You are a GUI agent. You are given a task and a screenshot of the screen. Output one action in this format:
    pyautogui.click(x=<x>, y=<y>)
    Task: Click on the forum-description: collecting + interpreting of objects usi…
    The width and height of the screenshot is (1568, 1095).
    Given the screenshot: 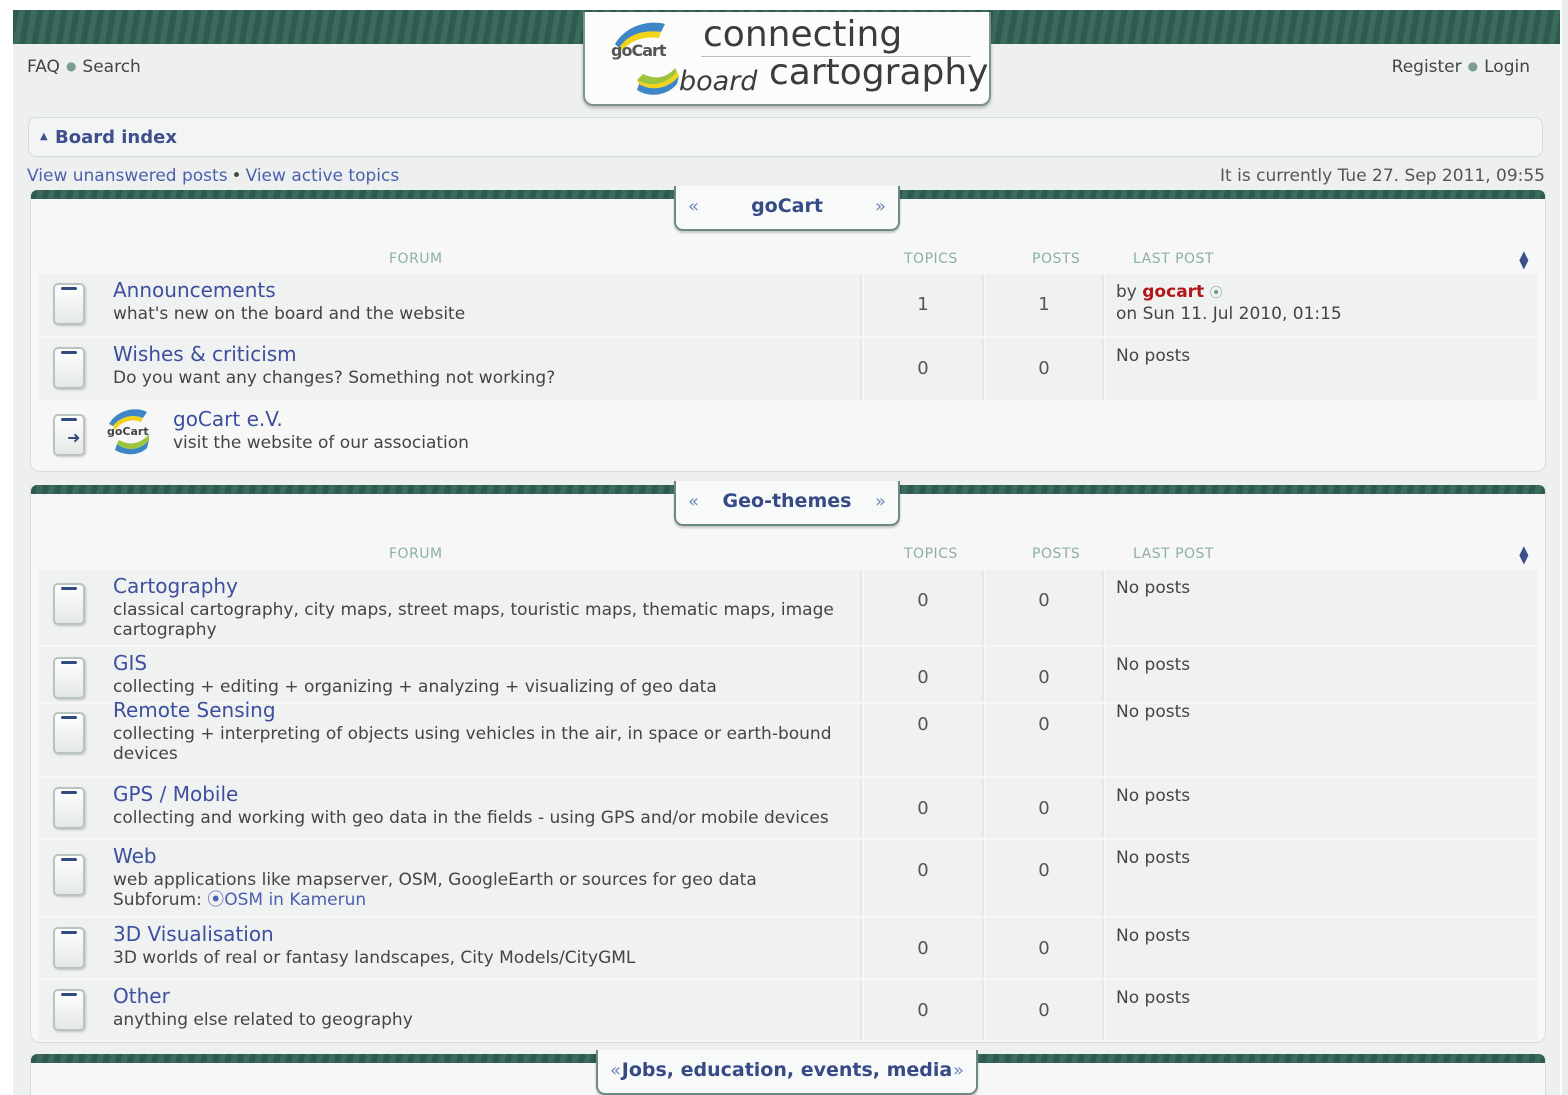 What is the action you would take?
    pyautogui.click(x=472, y=744)
    